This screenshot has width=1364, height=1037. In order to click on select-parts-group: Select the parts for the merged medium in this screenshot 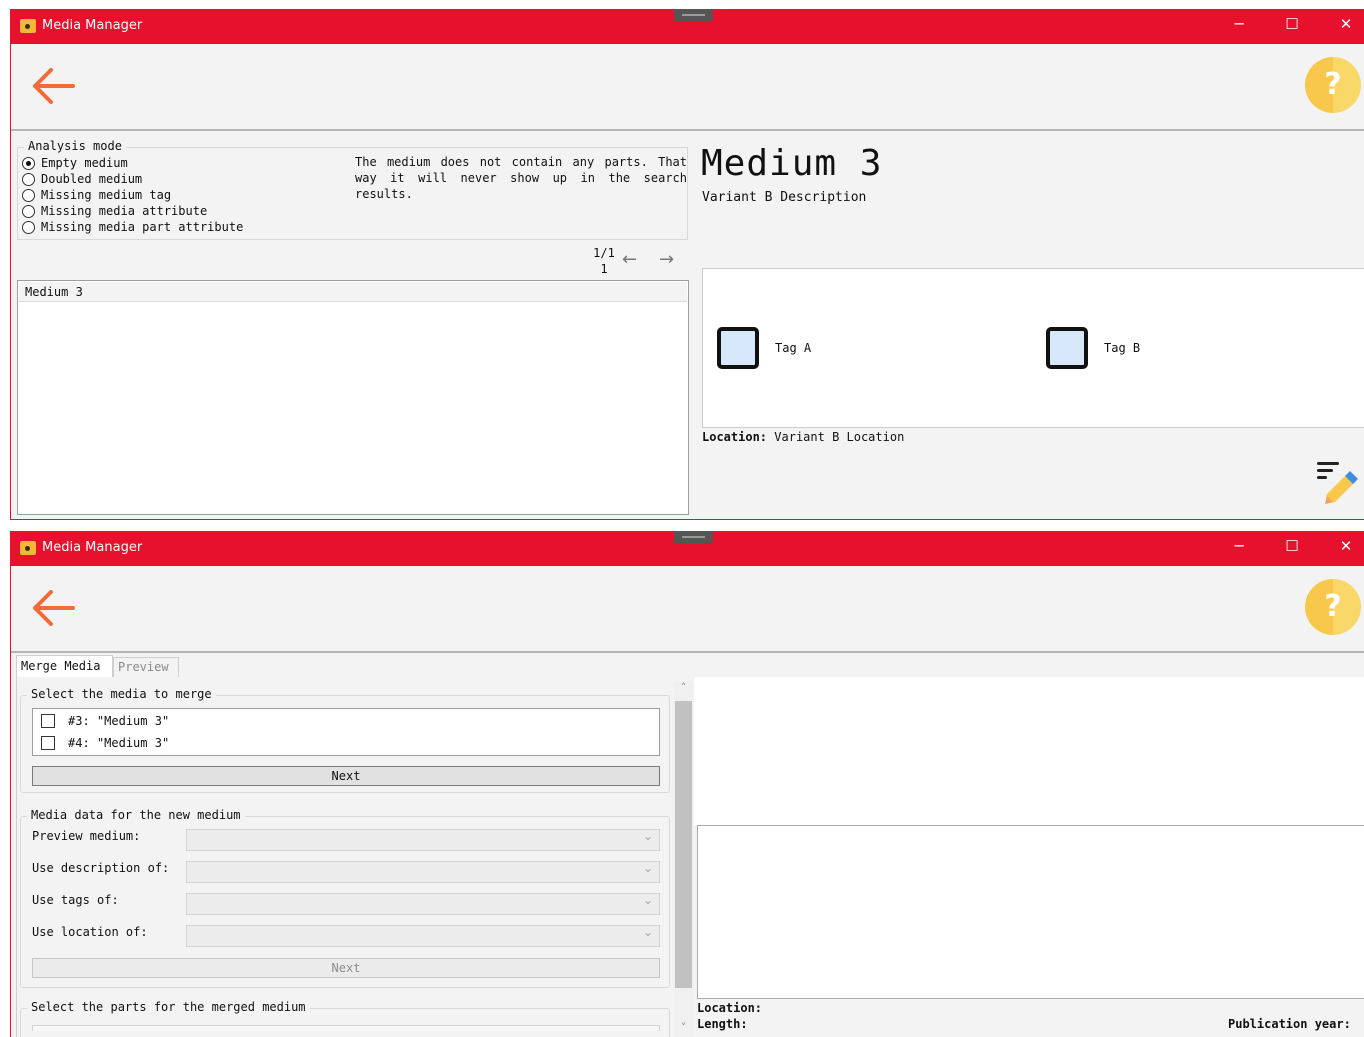, I will do `click(345, 1018)`.